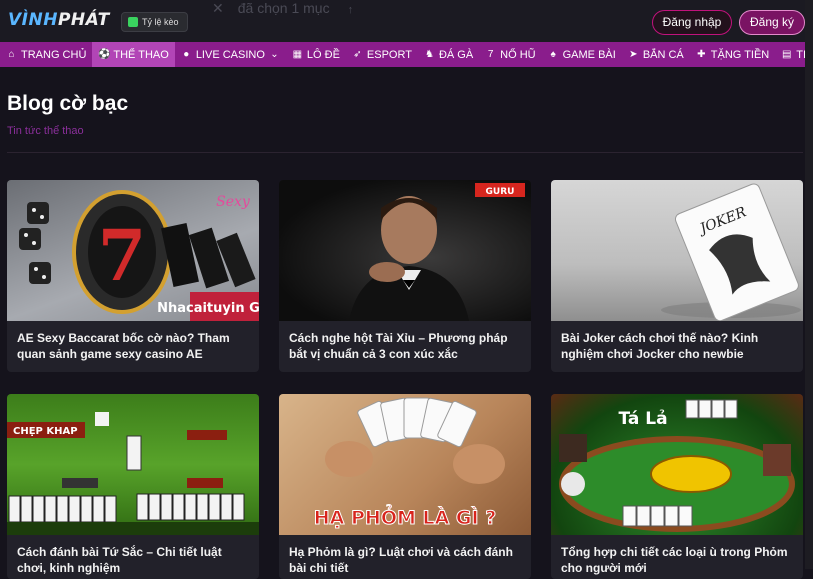 The image size is (813, 579). Describe the element at coordinates (405, 152) in the screenshot. I see `divider` at that location.